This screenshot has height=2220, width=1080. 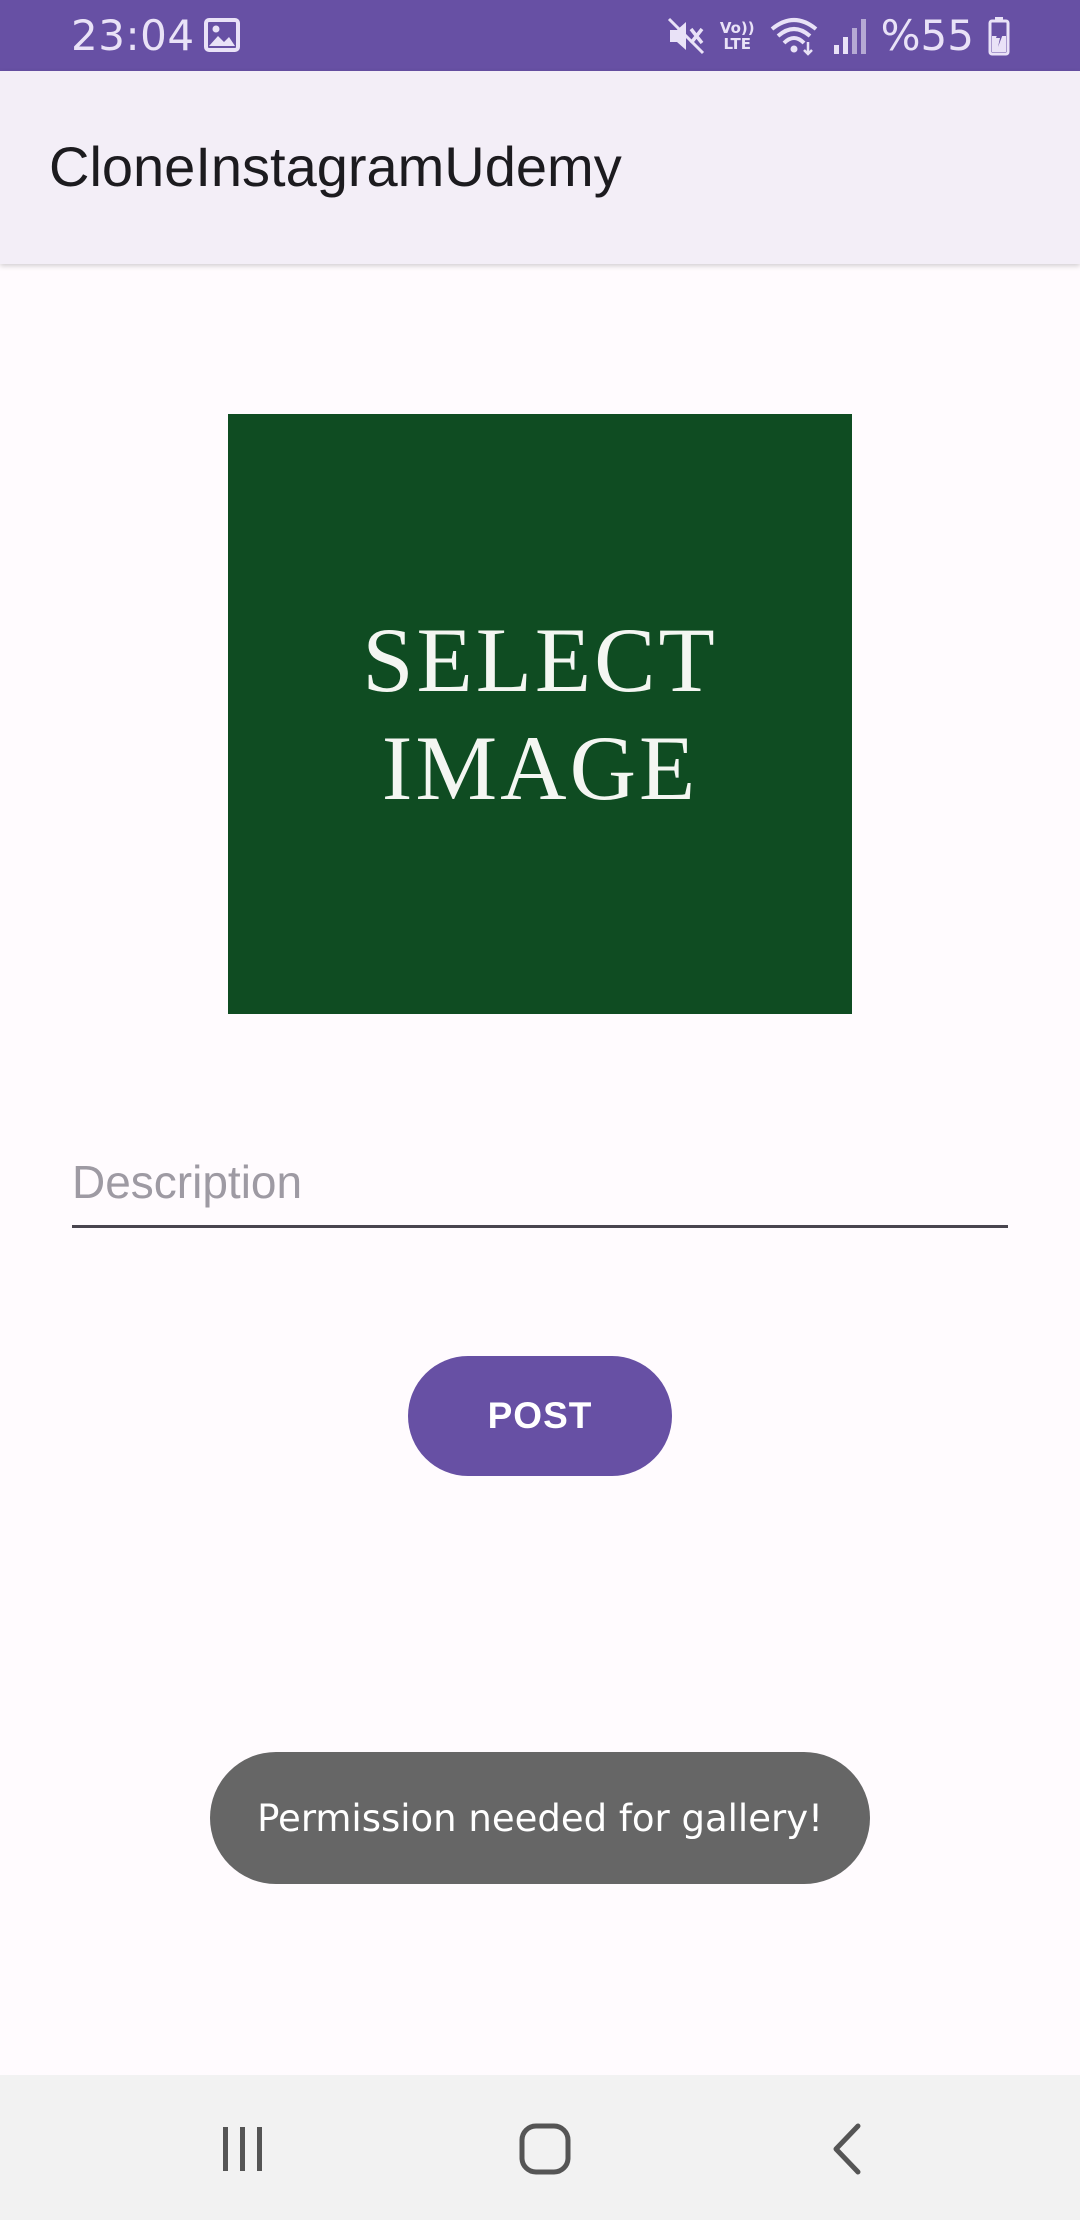 I want to click on back-icon, so click(x=847, y=2149).